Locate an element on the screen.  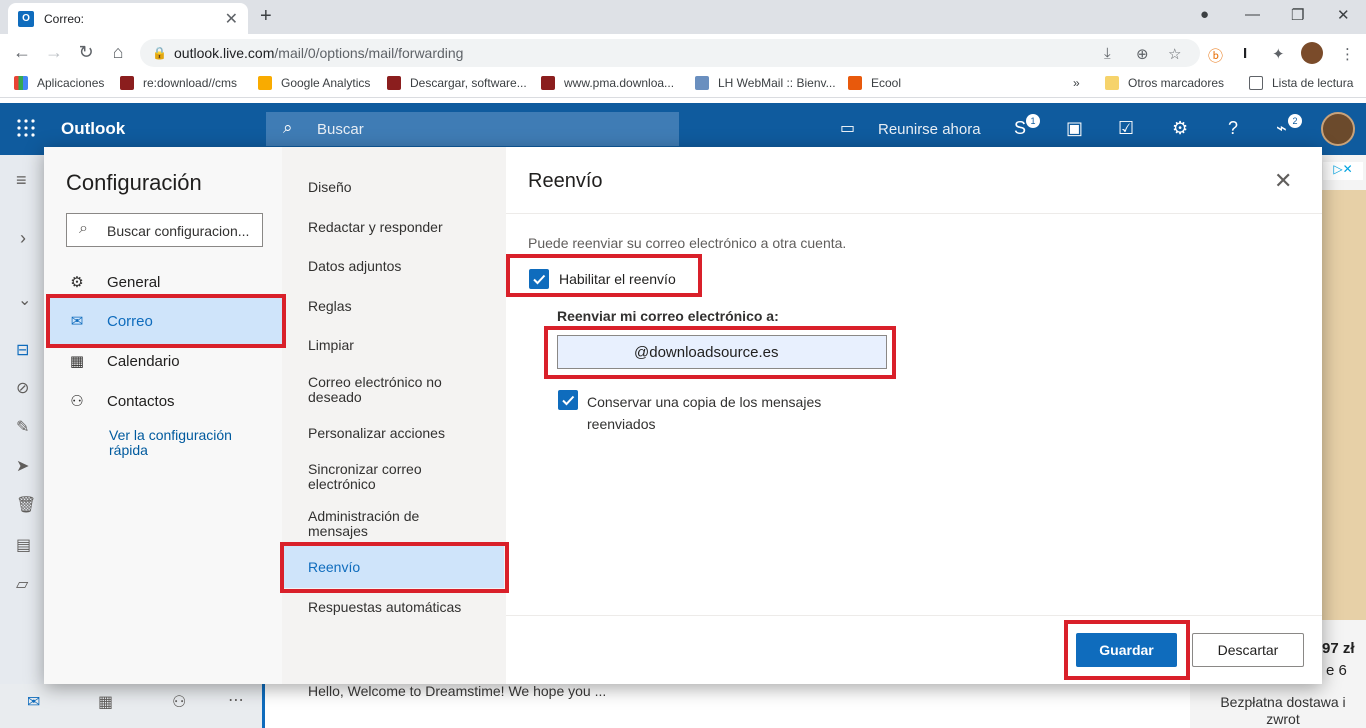
ad-text: Bezpłatna dostawa i zwrot is located at coordinates (1283, 710).